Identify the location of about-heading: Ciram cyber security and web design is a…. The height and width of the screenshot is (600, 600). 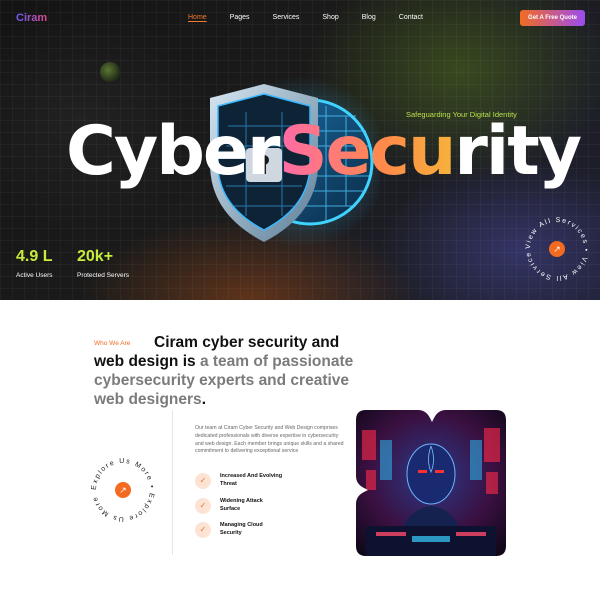
(229, 372).